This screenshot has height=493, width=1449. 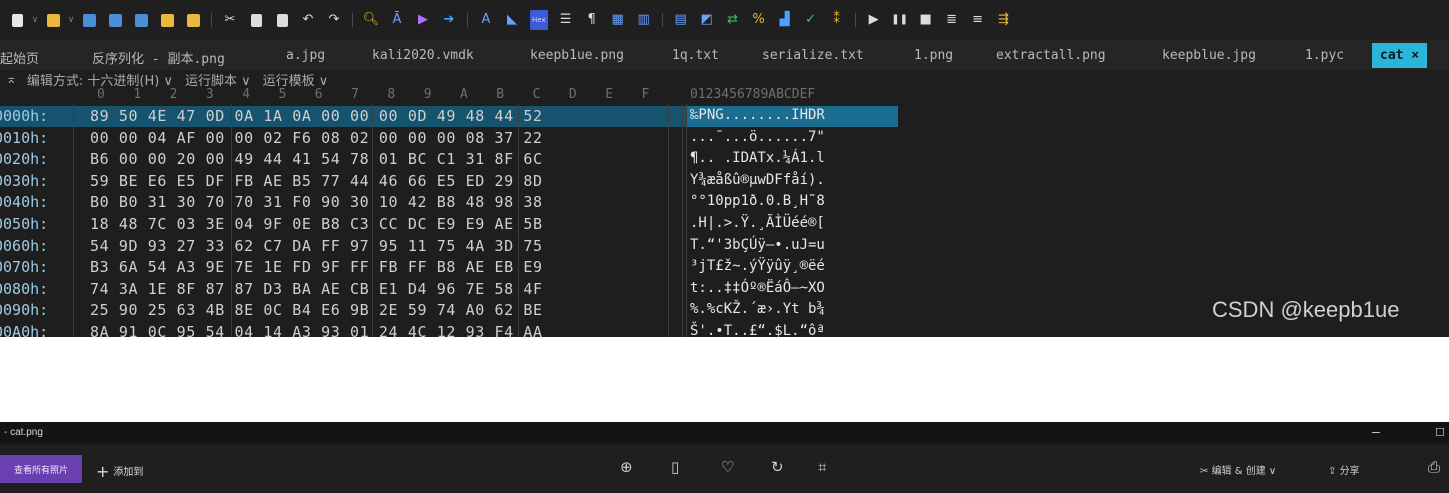 I want to click on pin-icon: ⌅, so click(x=11, y=79).